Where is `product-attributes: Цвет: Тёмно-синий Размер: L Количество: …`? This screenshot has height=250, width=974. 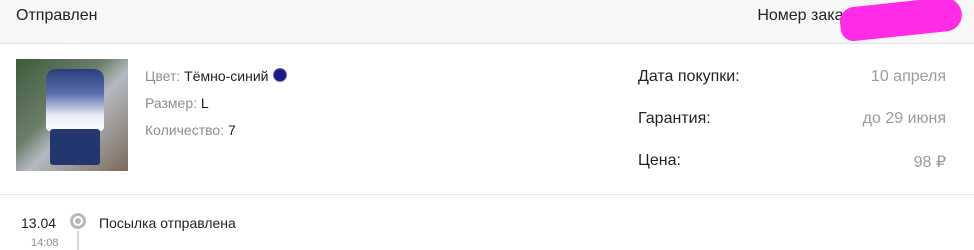
product-attributes: Цвет: Тёмно-синий Размер: L Количество: … is located at coordinates (216, 103).